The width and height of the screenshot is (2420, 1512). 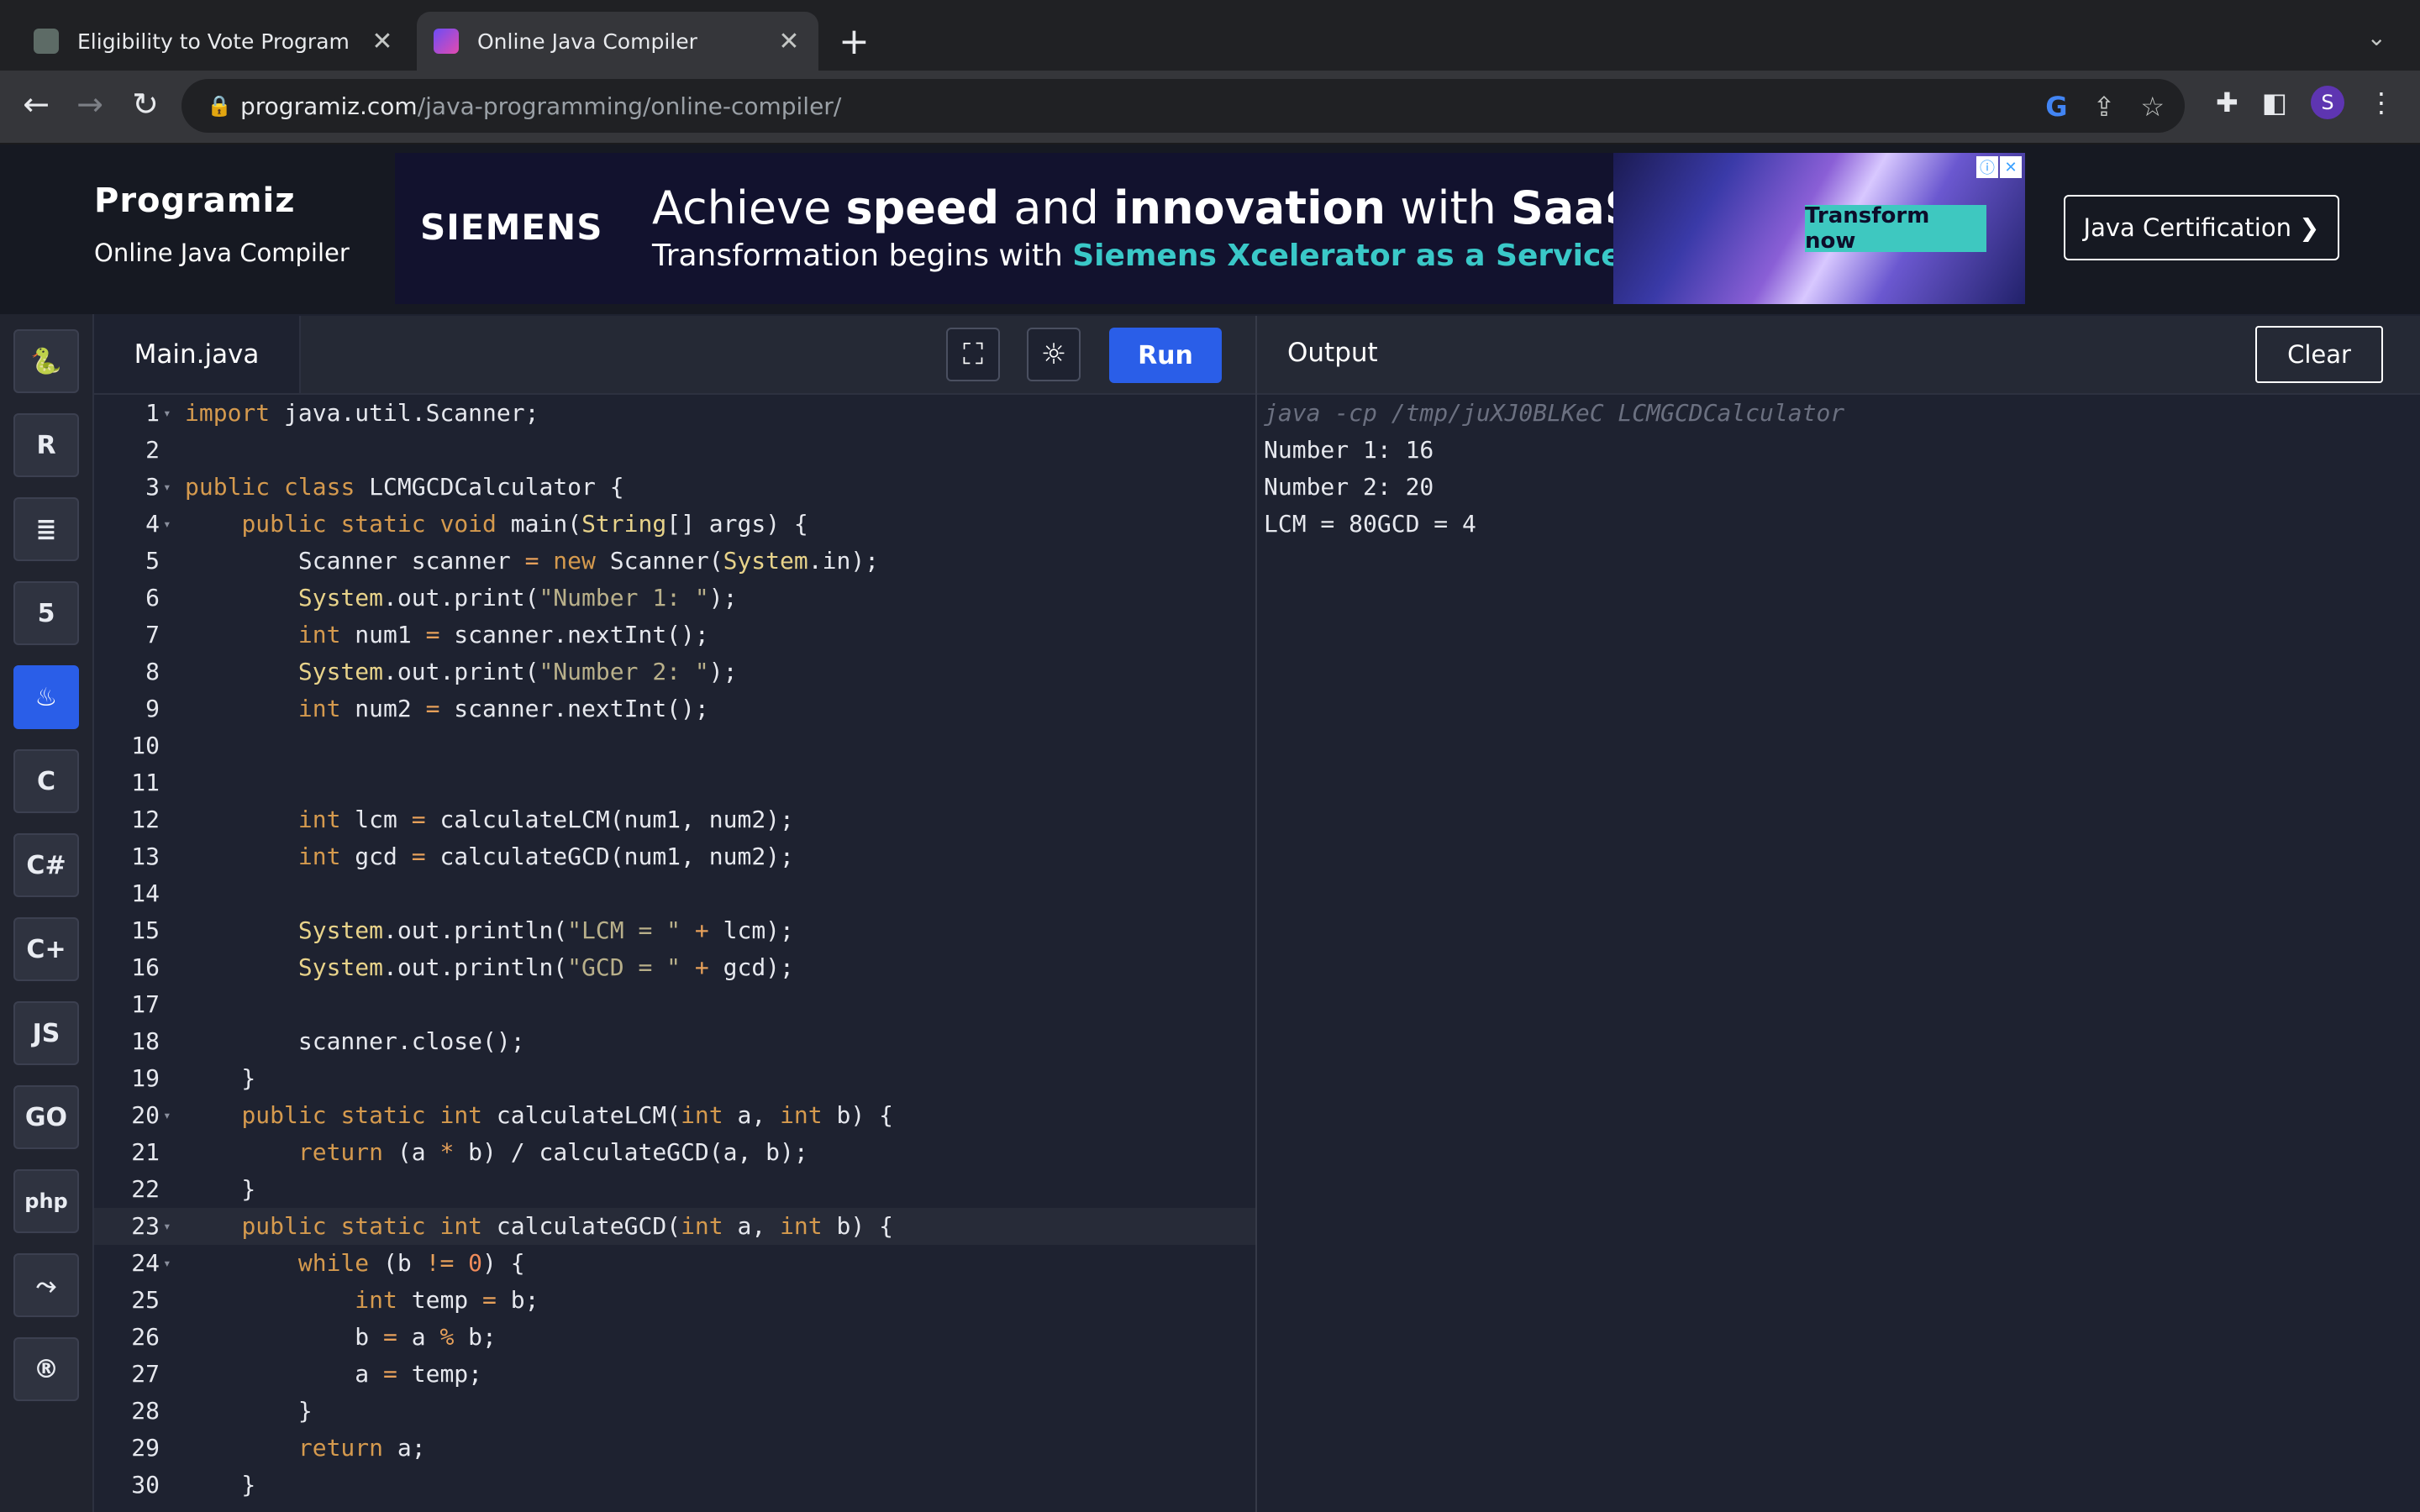 I want to click on code-line: 25 int temp = b;, so click(x=674, y=1300).